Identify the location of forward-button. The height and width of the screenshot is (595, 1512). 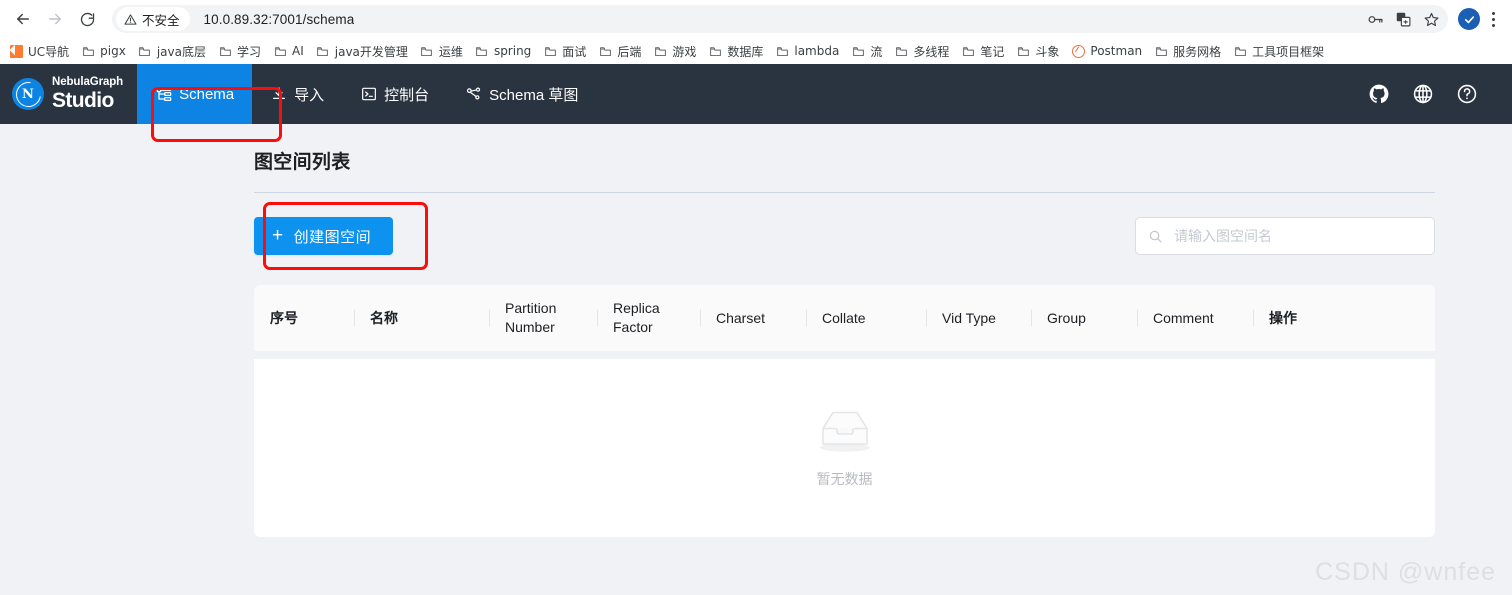
(55, 19).